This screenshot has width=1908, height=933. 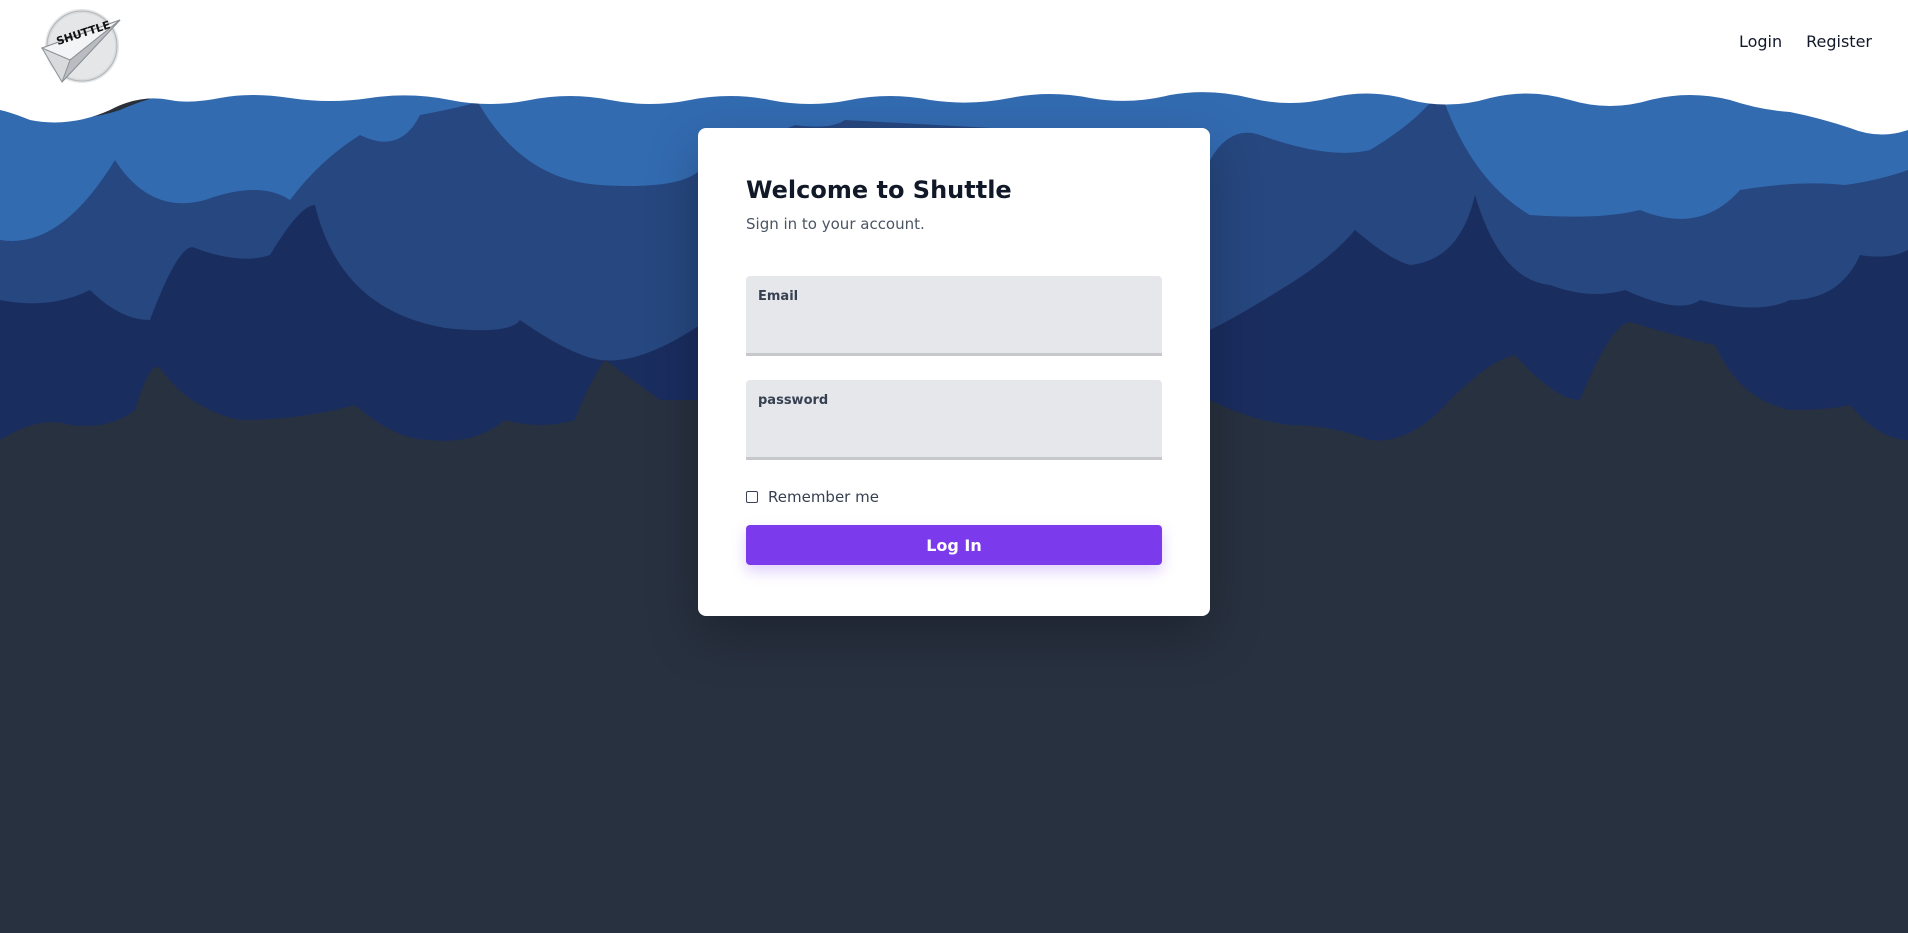 What do you see at coordinates (954, 44) in the screenshot?
I see `top-header: SHUTTLE Login Register` at bounding box center [954, 44].